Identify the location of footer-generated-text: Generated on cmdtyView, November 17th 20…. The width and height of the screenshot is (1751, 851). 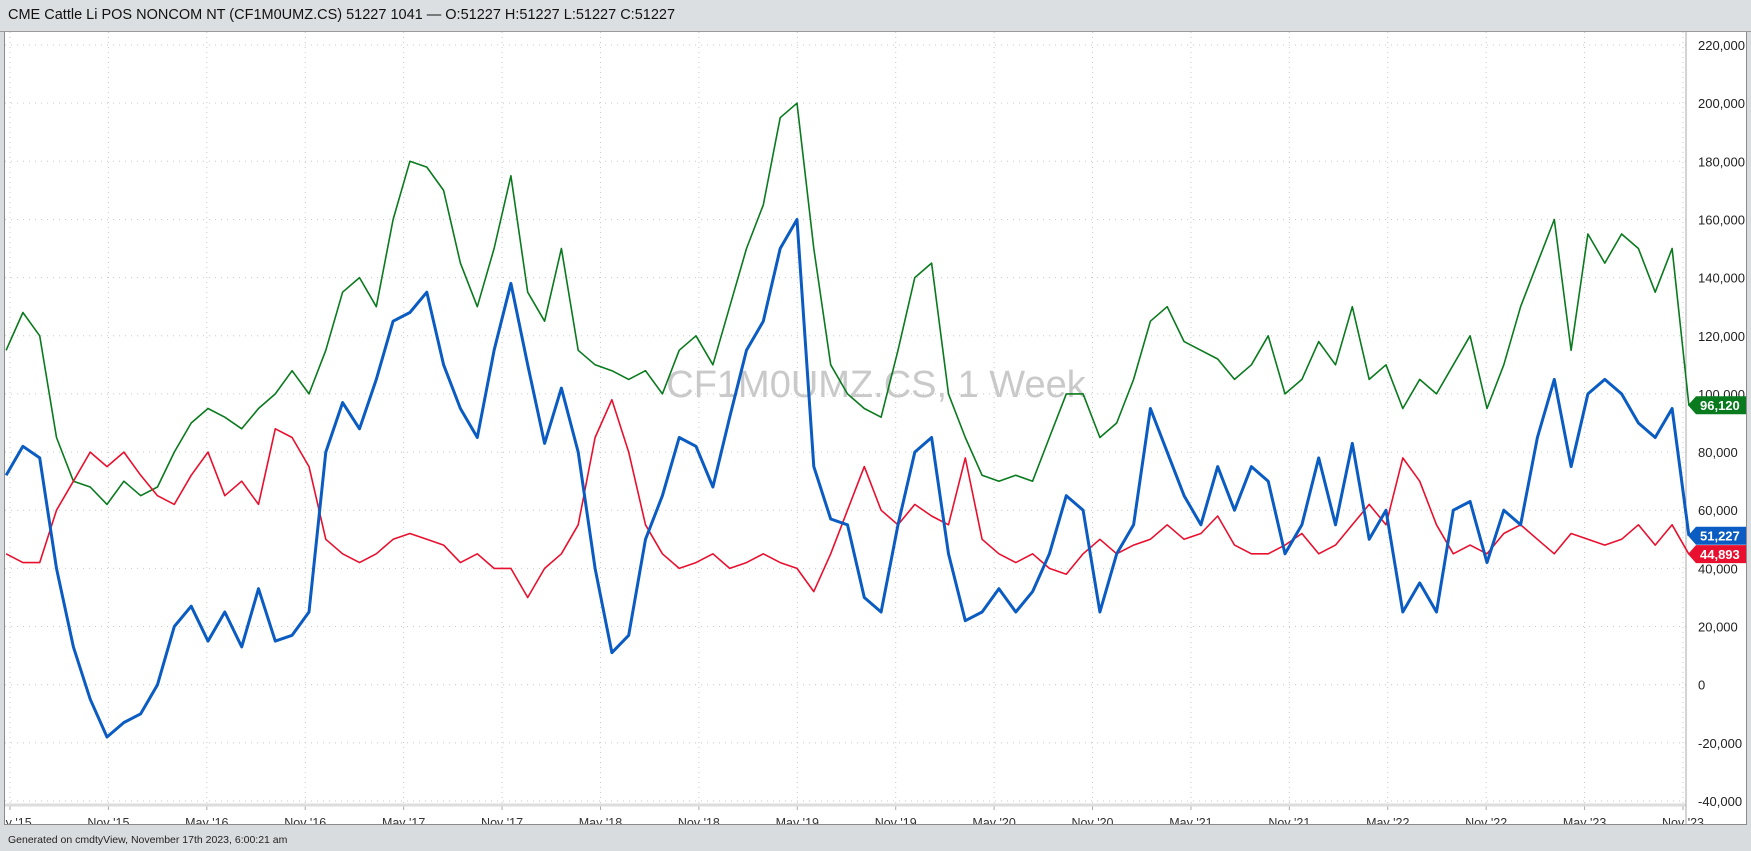
(148, 840).